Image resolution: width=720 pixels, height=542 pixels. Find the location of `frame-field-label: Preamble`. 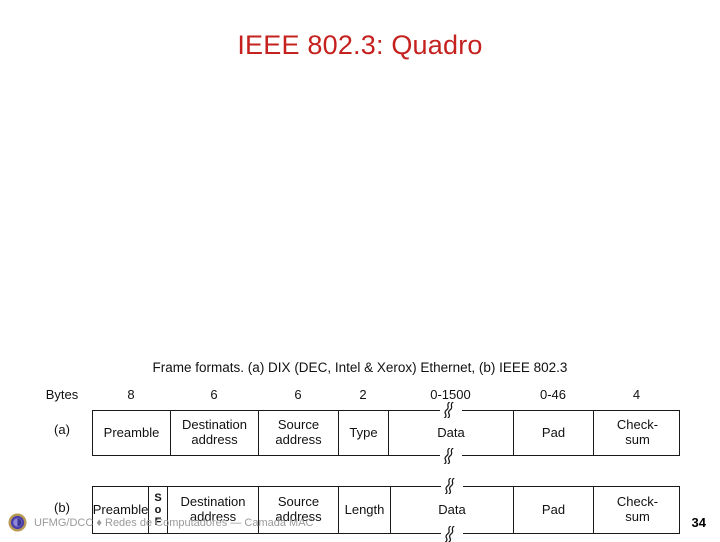

frame-field-label: Preamble is located at coordinates (131, 432).